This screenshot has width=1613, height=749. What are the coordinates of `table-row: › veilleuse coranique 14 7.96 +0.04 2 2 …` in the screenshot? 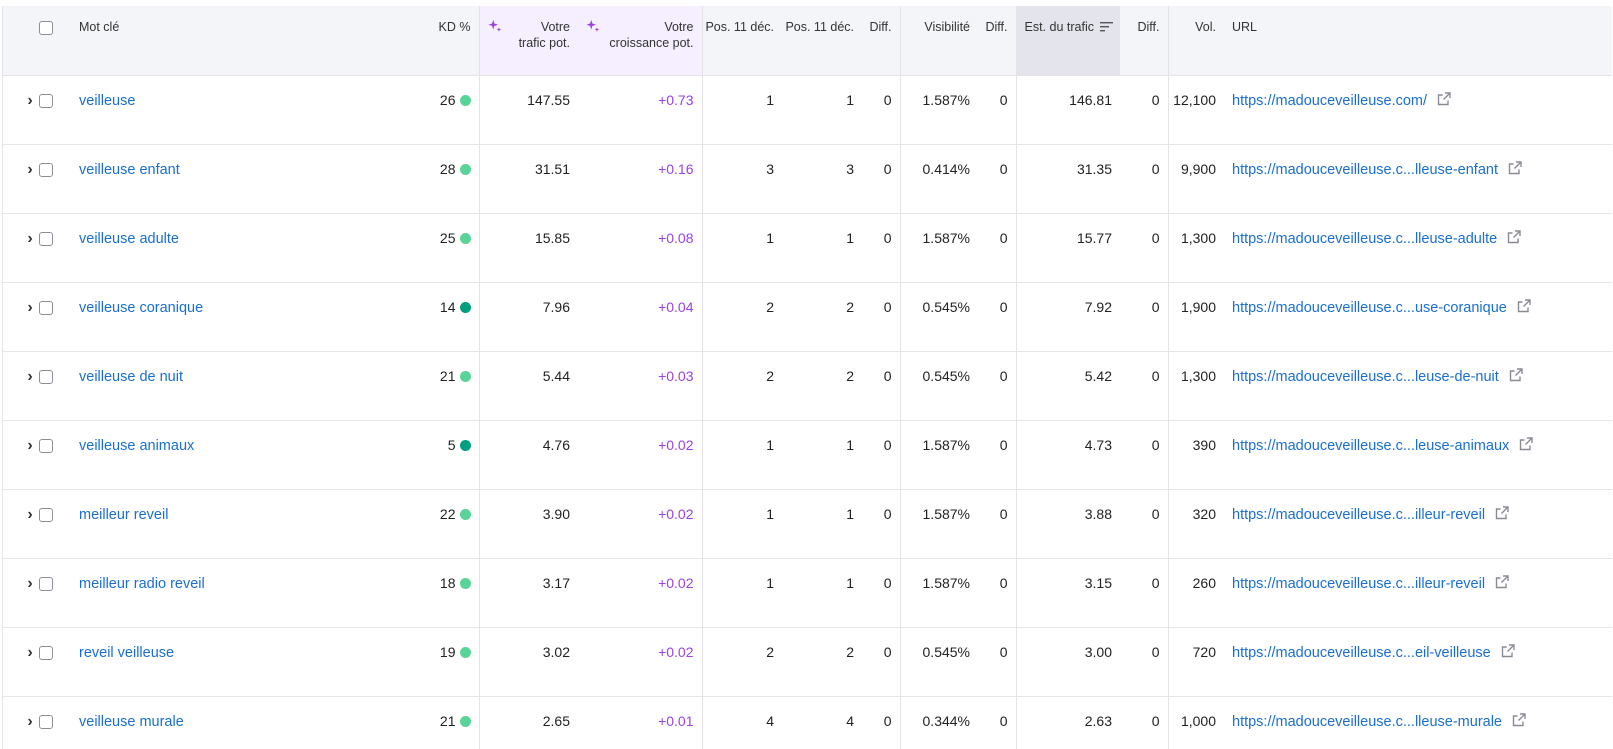 It's located at (807, 317).